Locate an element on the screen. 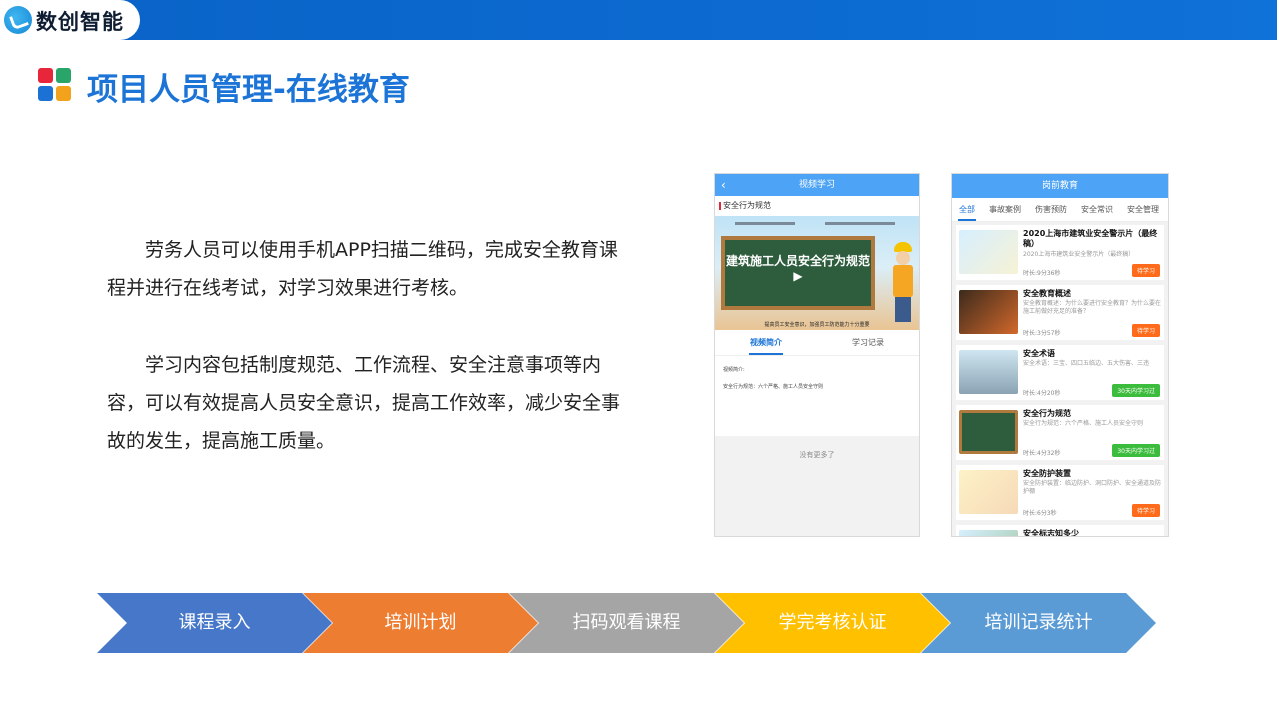 Image resolution: width=1277 pixels, height=719 pixels. process-step-2: 培训计划 is located at coordinates (420, 623).